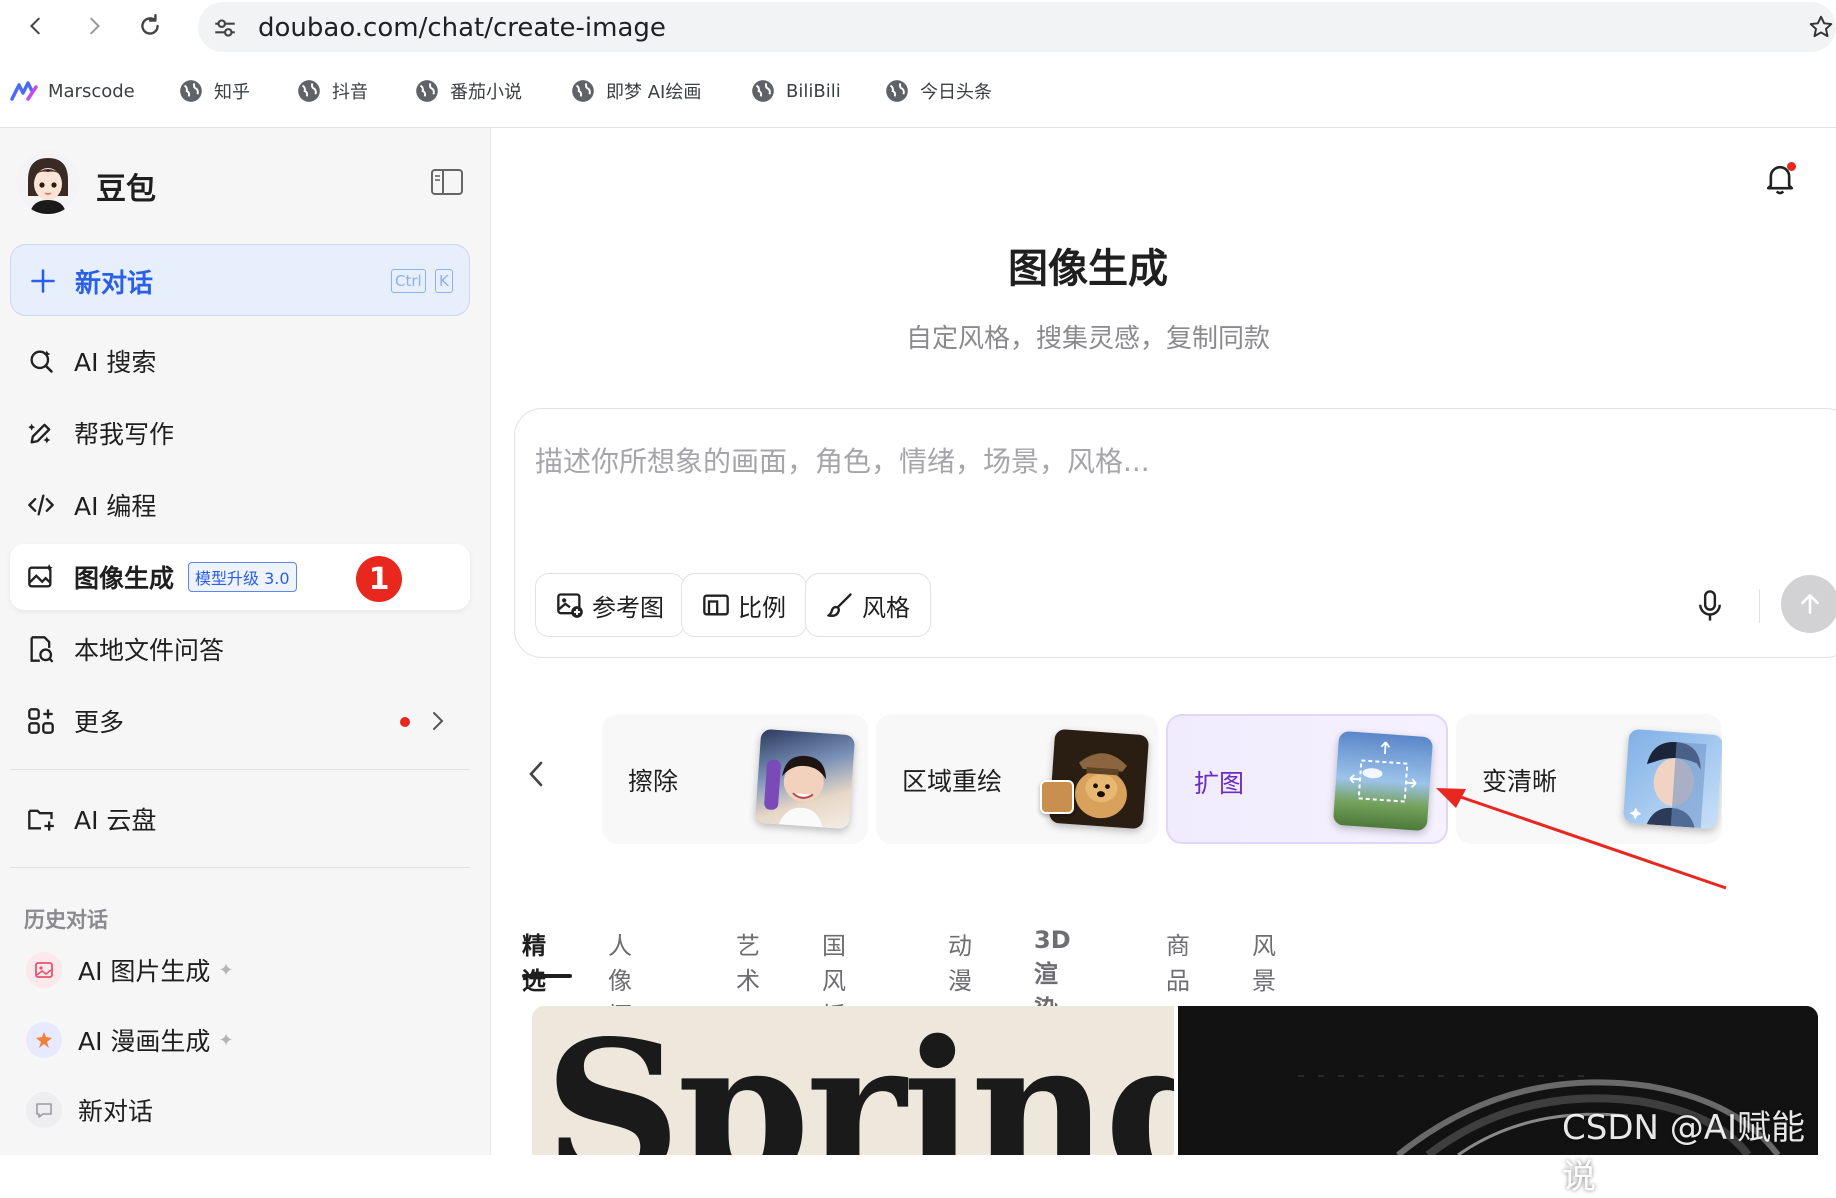 Image resolution: width=1836 pixels, height=1198 pixels. Describe the element at coordinates (144, 1041) in the screenshot. I see `history-label: AI 漫画生成` at that location.